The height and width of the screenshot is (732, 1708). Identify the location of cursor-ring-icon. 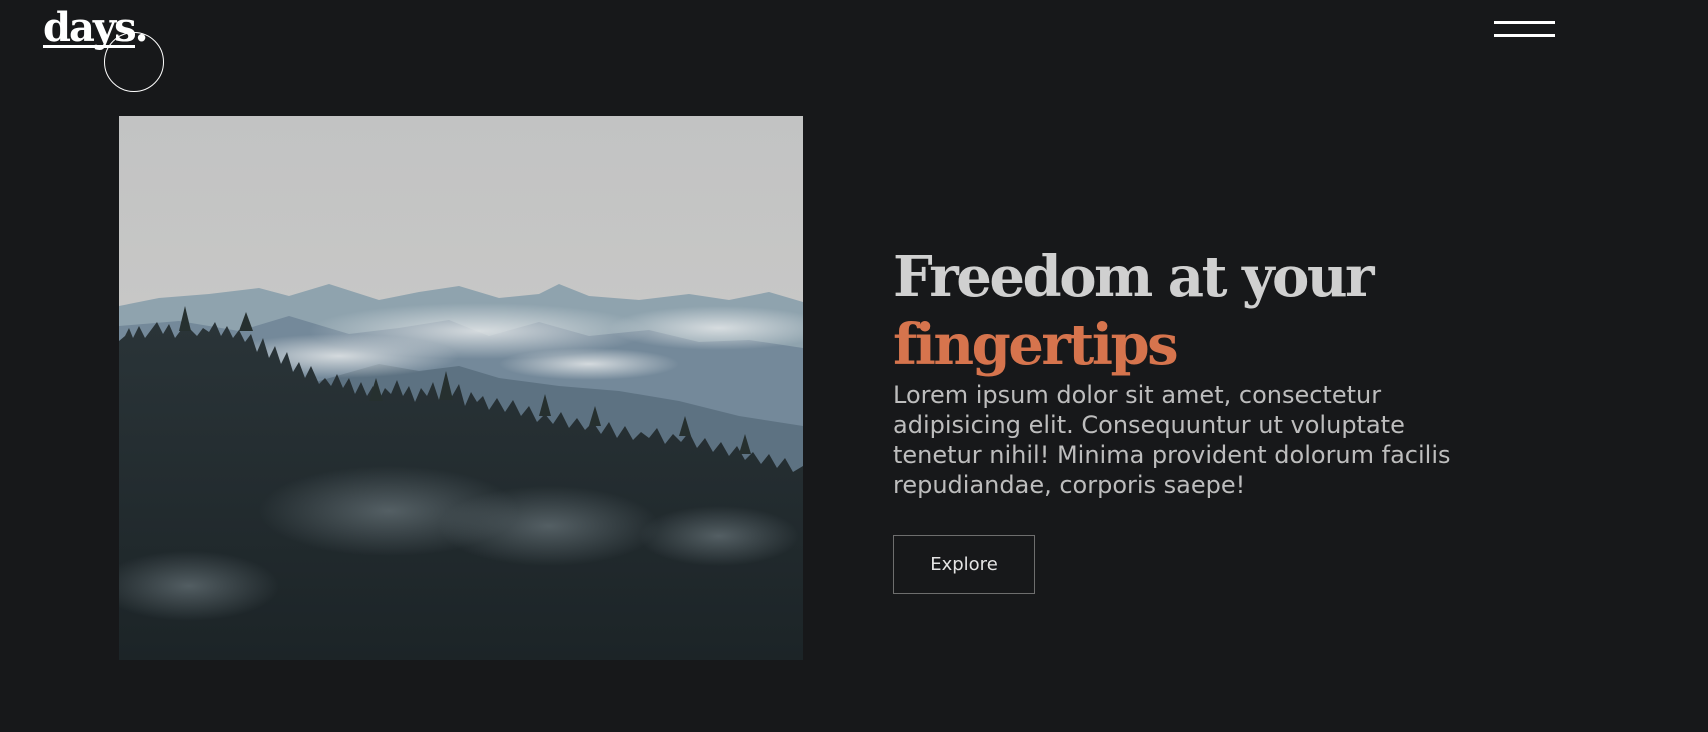
(134, 62).